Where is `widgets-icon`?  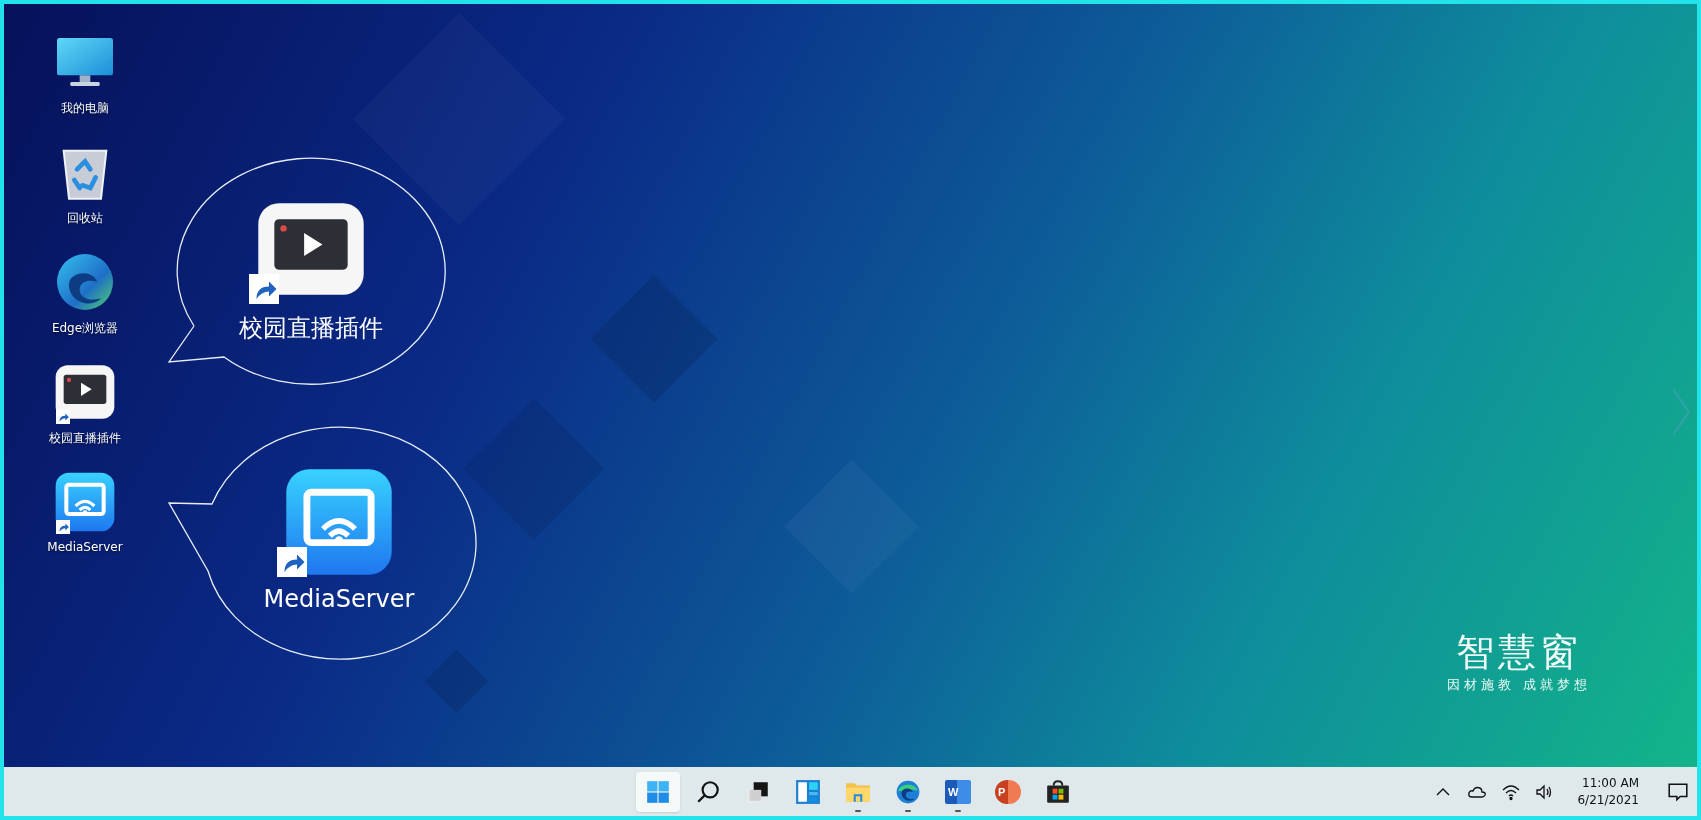 widgets-icon is located at coordinates (808, 791).